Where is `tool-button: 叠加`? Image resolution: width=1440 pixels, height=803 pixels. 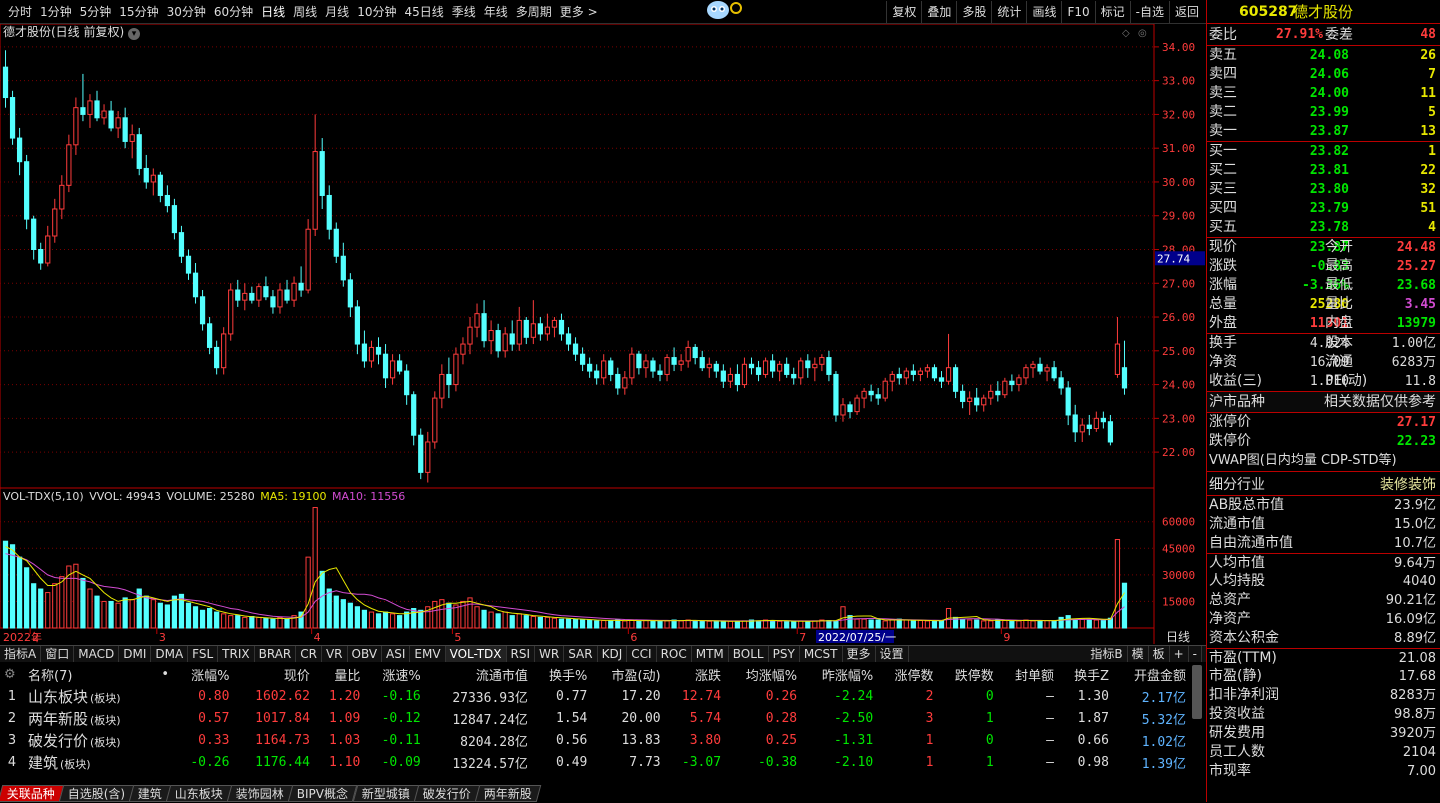
tool-button: 叠加 is located at coordinates (938, 12).